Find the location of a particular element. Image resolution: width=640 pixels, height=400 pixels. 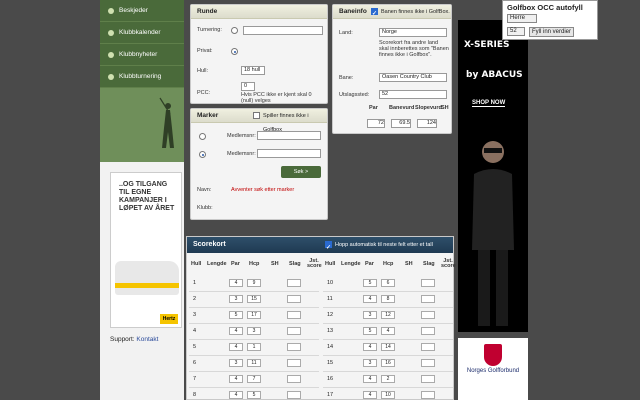

hole-number: 8 is located at coordinates (195, 395).